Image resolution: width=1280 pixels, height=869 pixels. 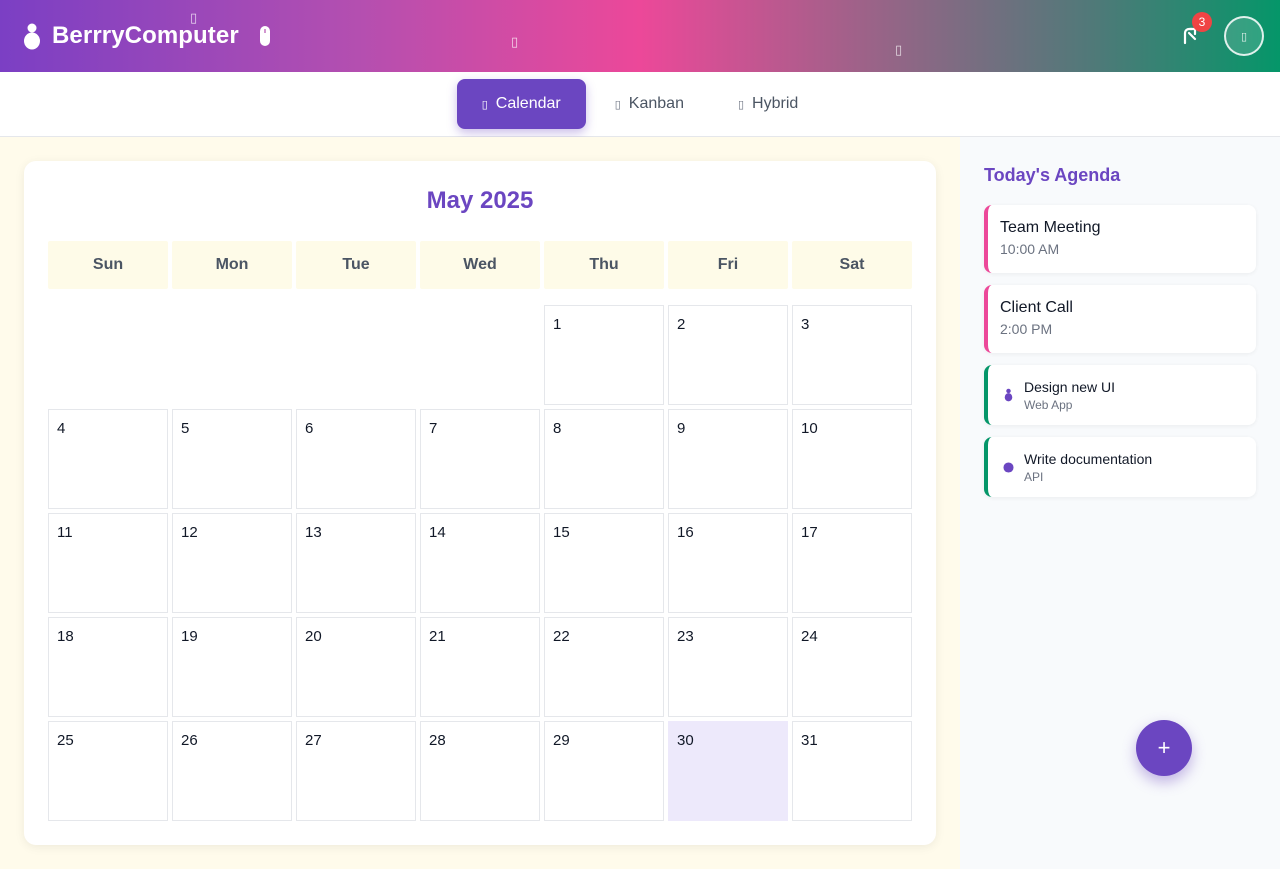 What do you see at coordinates (1070, 386) in the screenshot?
I see `task-title: Design new UI` at bounding box center [1070, 386].